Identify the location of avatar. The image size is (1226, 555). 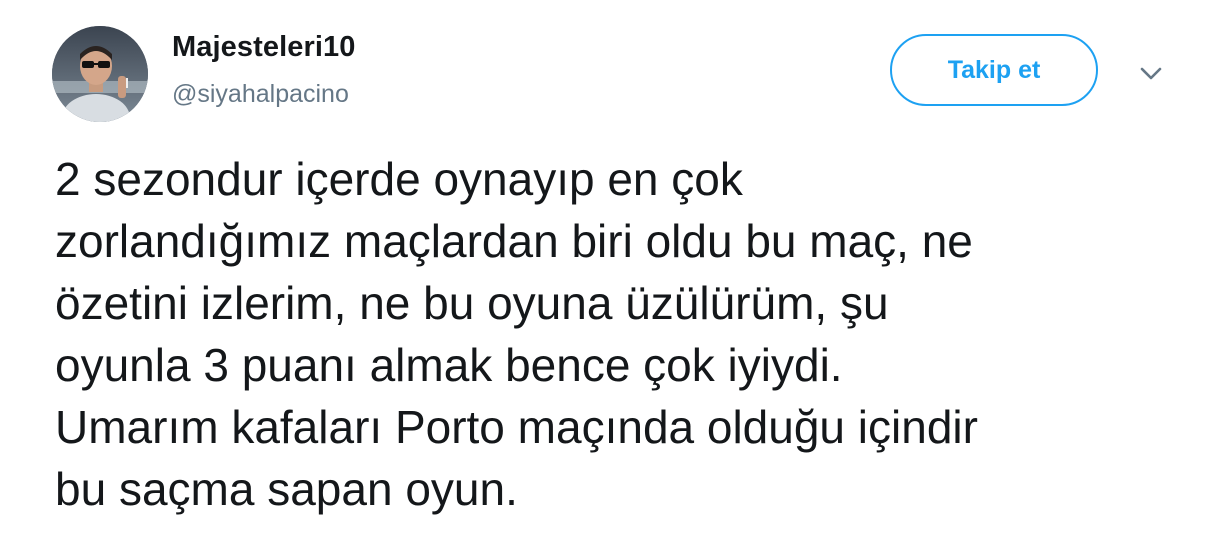
(100, 74).